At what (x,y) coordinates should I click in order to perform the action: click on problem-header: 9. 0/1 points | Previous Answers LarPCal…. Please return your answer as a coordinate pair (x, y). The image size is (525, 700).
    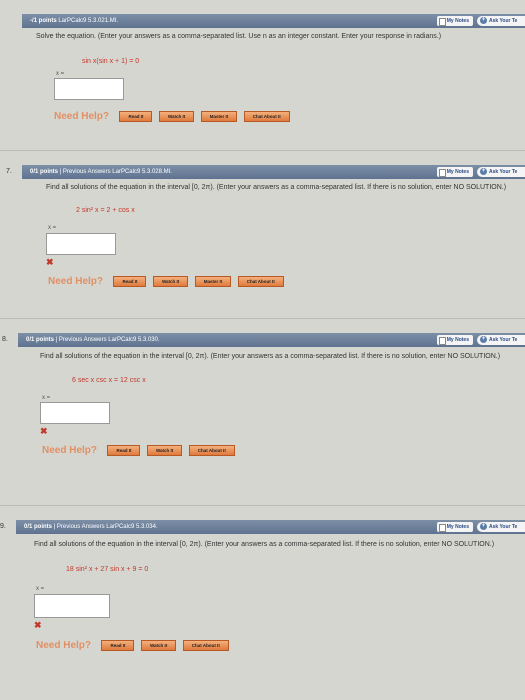
    Looking at the image, I should click on (262, 527).